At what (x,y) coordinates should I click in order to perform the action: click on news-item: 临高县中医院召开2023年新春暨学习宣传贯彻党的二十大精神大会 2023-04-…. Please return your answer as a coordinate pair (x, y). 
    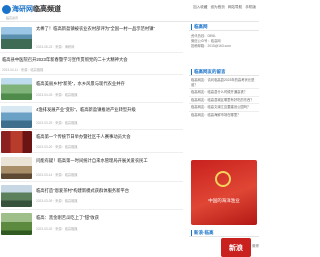
    Looking at the image, I should click on (91, 64).